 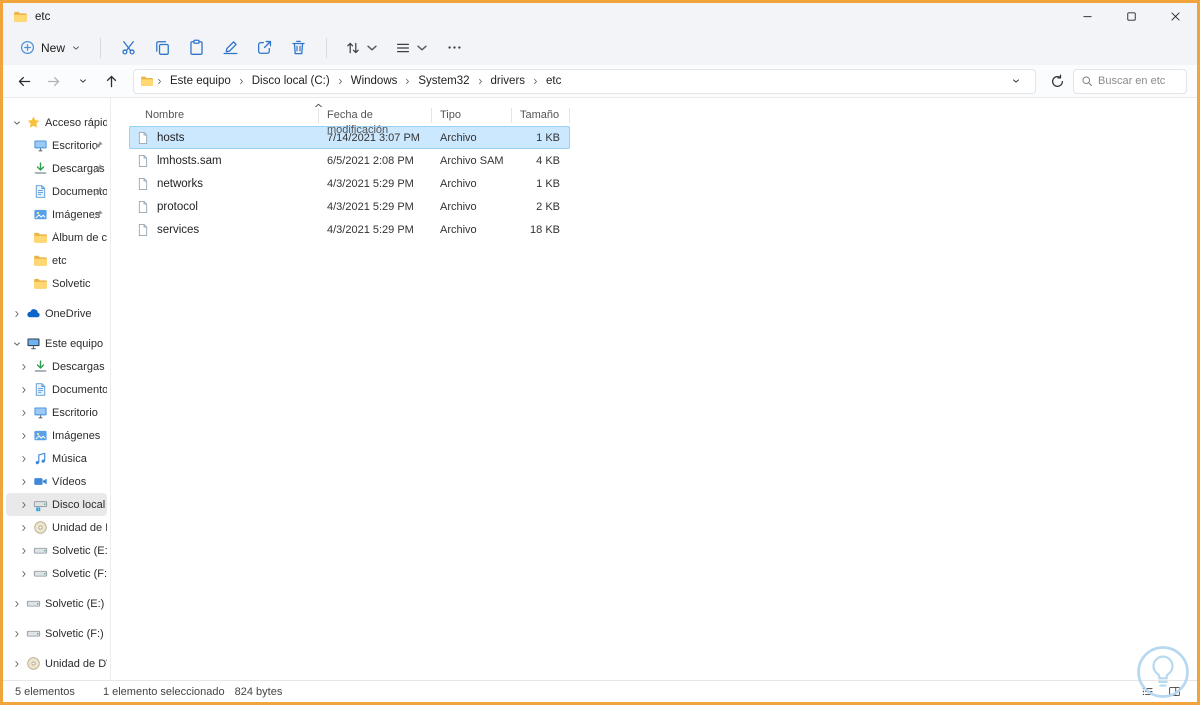 I want to click on share-button, so click(x=264, y=47).